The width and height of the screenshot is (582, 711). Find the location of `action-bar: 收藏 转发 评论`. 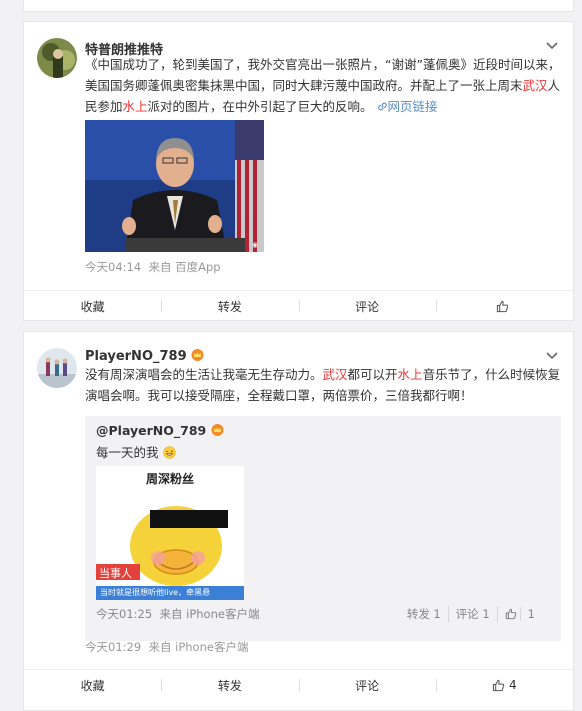

action-bar: 收藏 转发 评论 is located at coordinates (298, 305).